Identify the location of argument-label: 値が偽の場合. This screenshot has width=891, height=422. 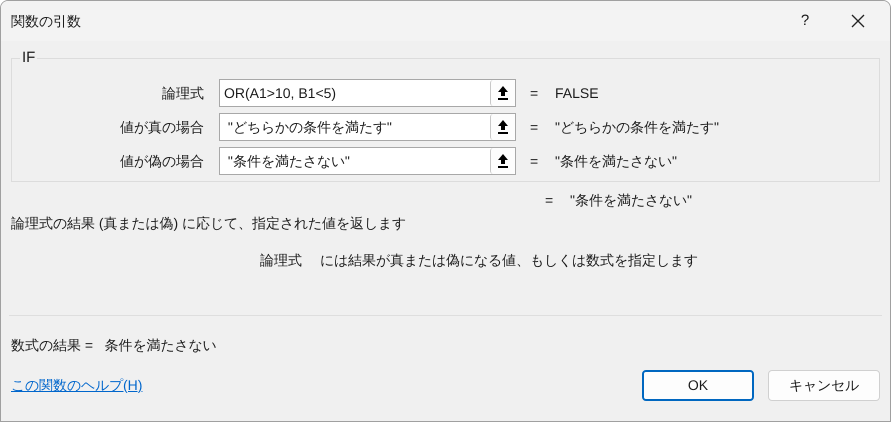
(162, 161).